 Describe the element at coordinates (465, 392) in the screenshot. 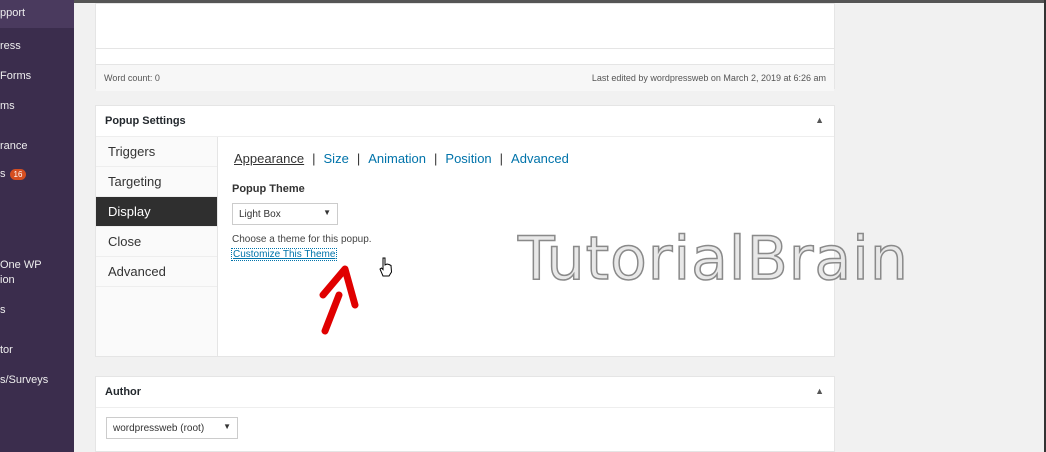

I see `author-header: Author ▲` at that location.